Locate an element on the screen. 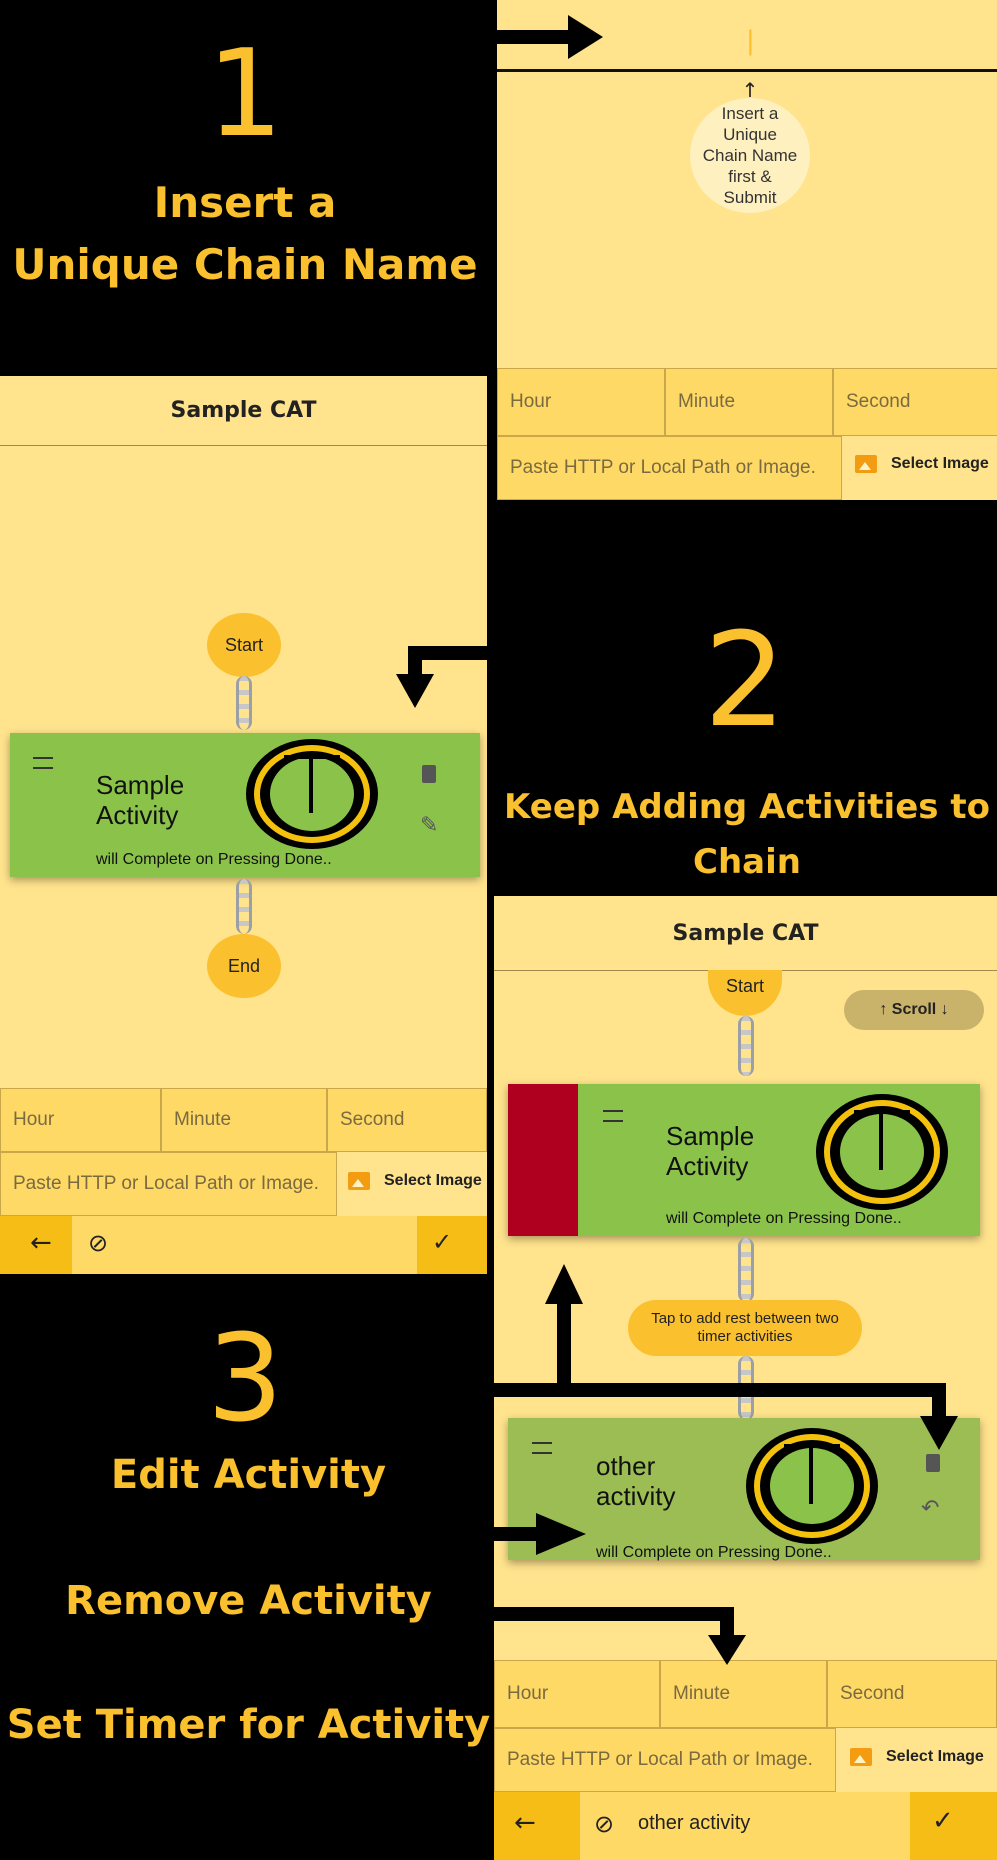 The image size is (997, 1860). step-1-title-line1: Insert a is located at coordinates (245, 202).